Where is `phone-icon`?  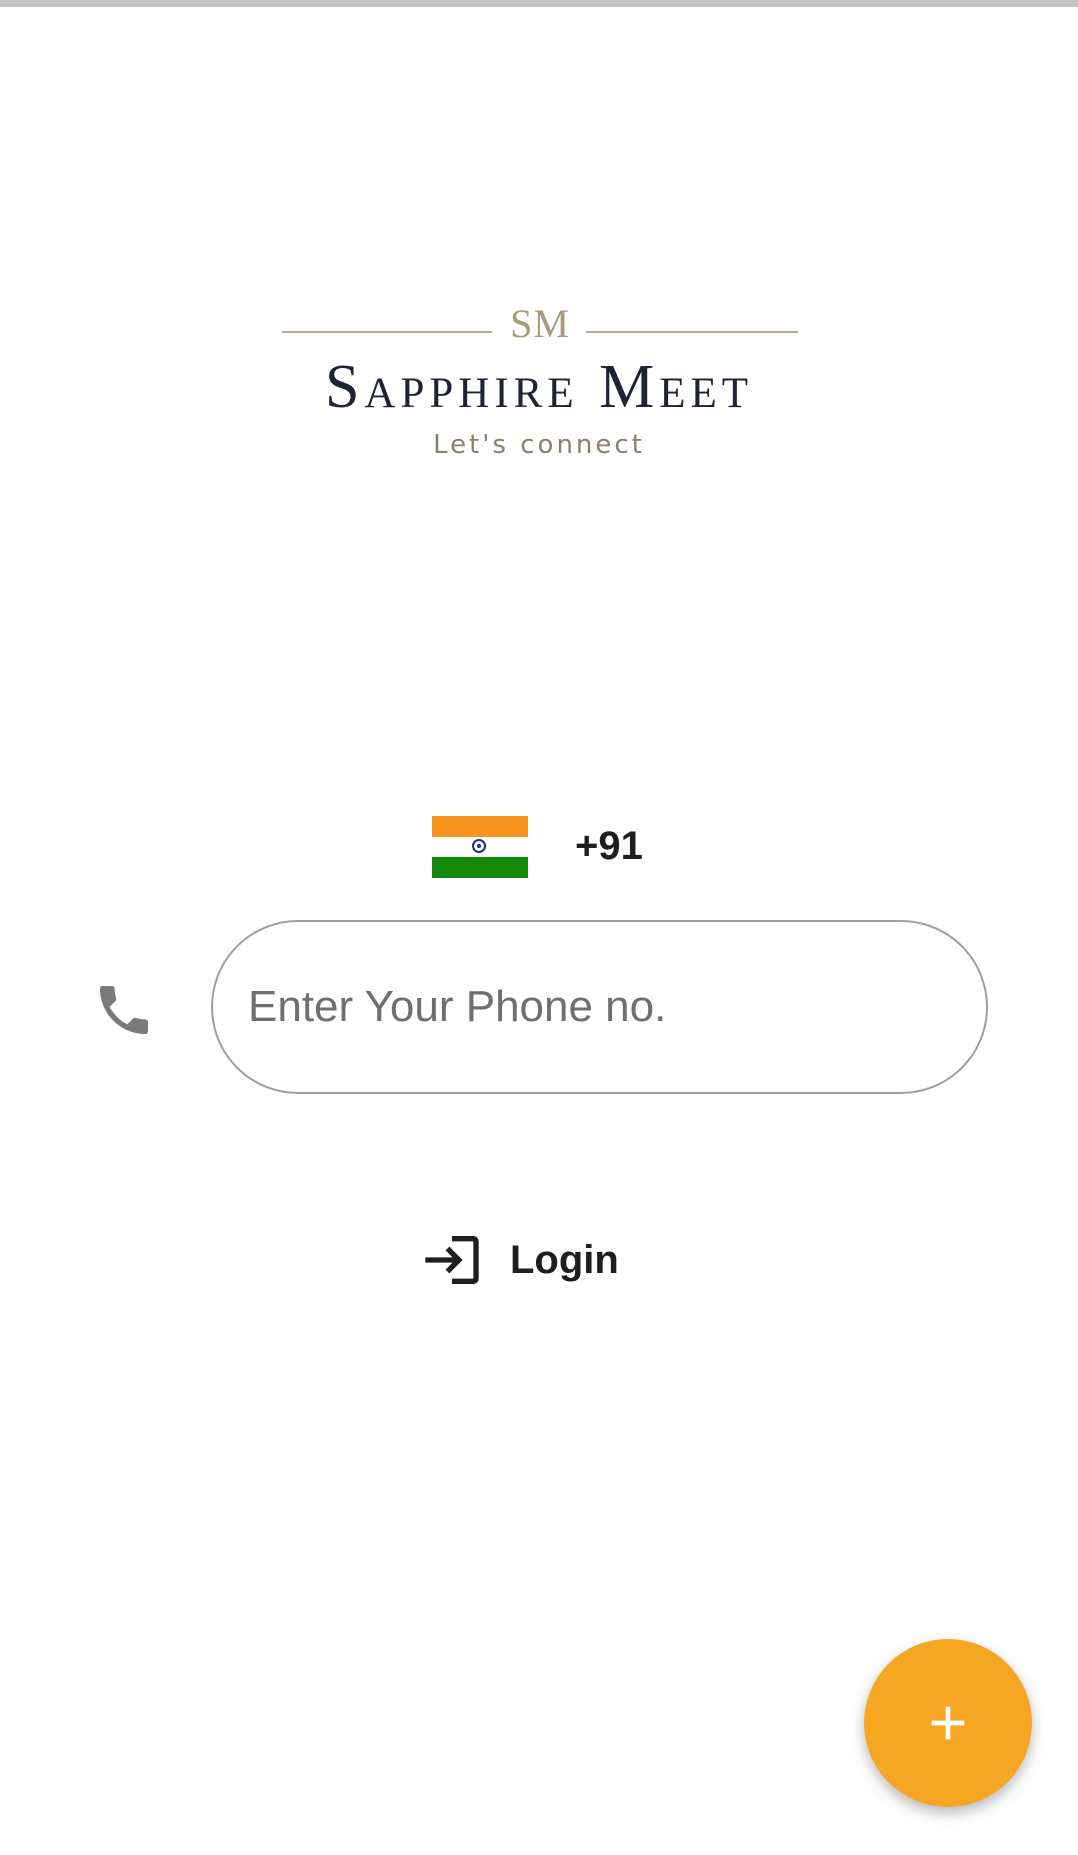 phone-icon is located at coordinates (124, 1010).